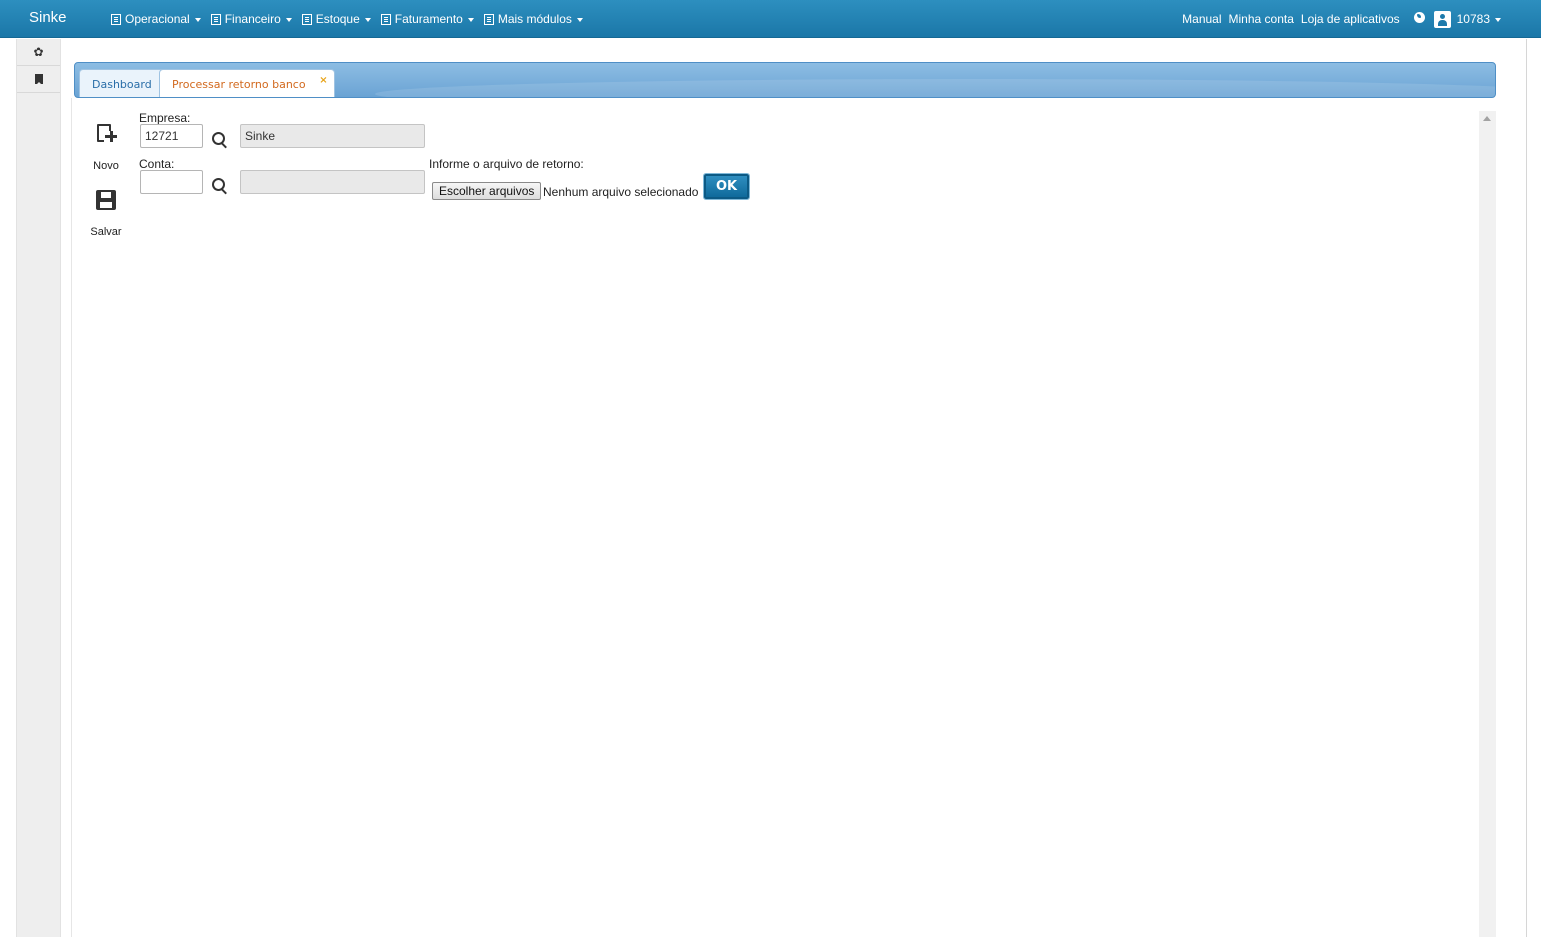 This screenshot has width=1541, height=937. I want to click on scrollbar, so click(1487, 524).